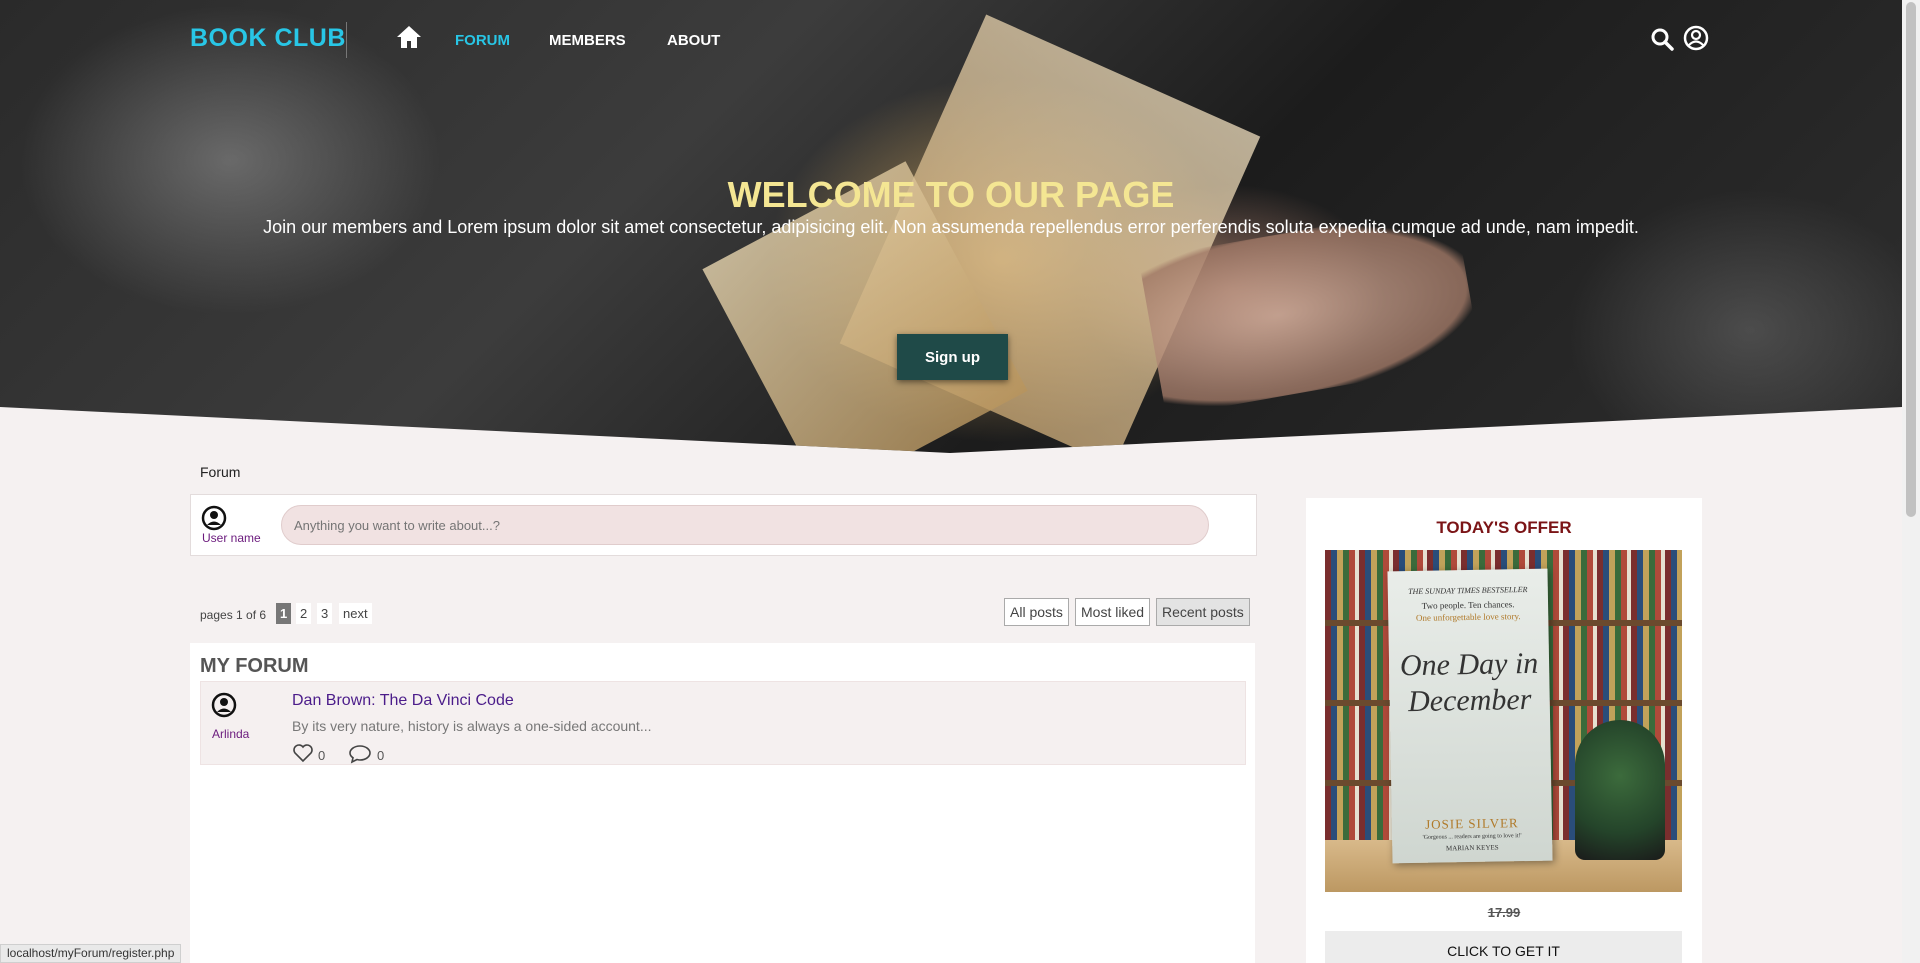 The width and height of the screenshot is (1920, 963). I want to click on nav-members: MEMBERS, so click(587, 40).